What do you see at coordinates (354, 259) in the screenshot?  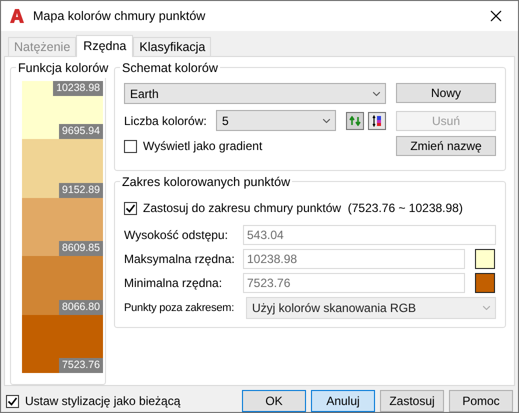 I see `input-field: 10238.98` at bounding box center [354, 259].